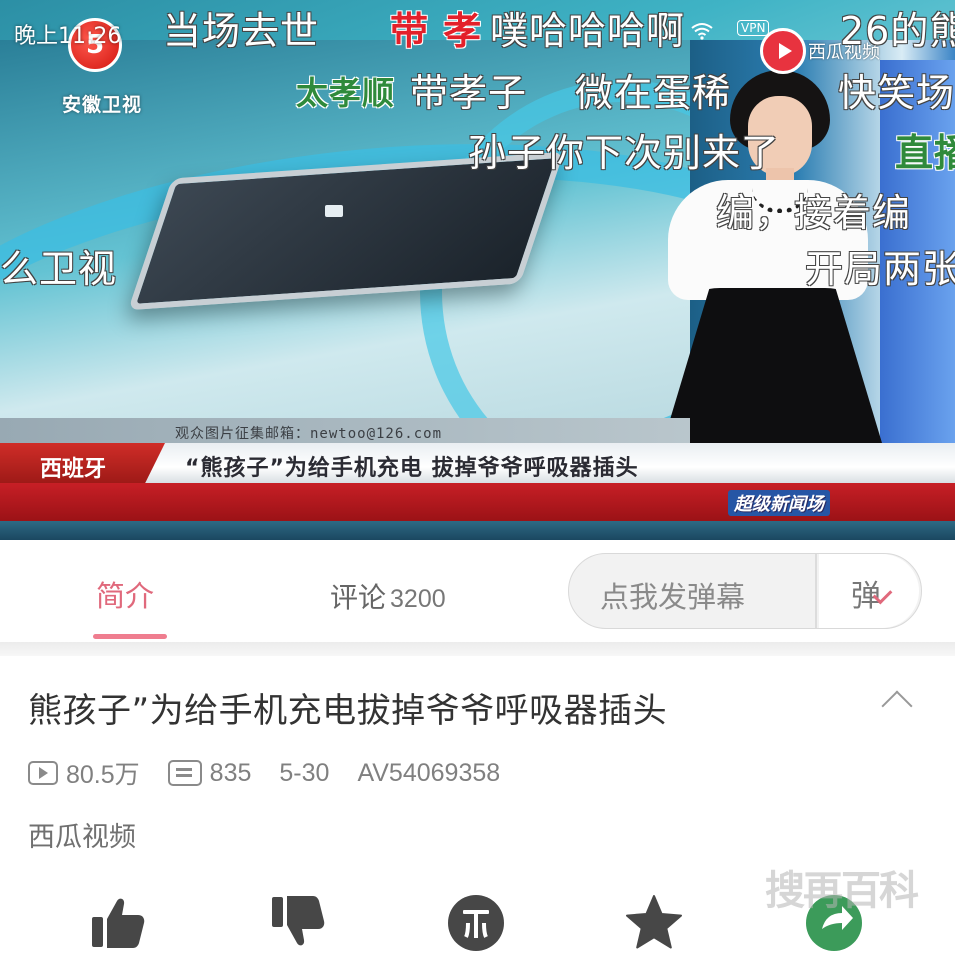 This screenshot has width=955, height=960. Describe the element at coordinates (103, 775) in the screenshot. I see `view-count-value: 80.5万` at that location.